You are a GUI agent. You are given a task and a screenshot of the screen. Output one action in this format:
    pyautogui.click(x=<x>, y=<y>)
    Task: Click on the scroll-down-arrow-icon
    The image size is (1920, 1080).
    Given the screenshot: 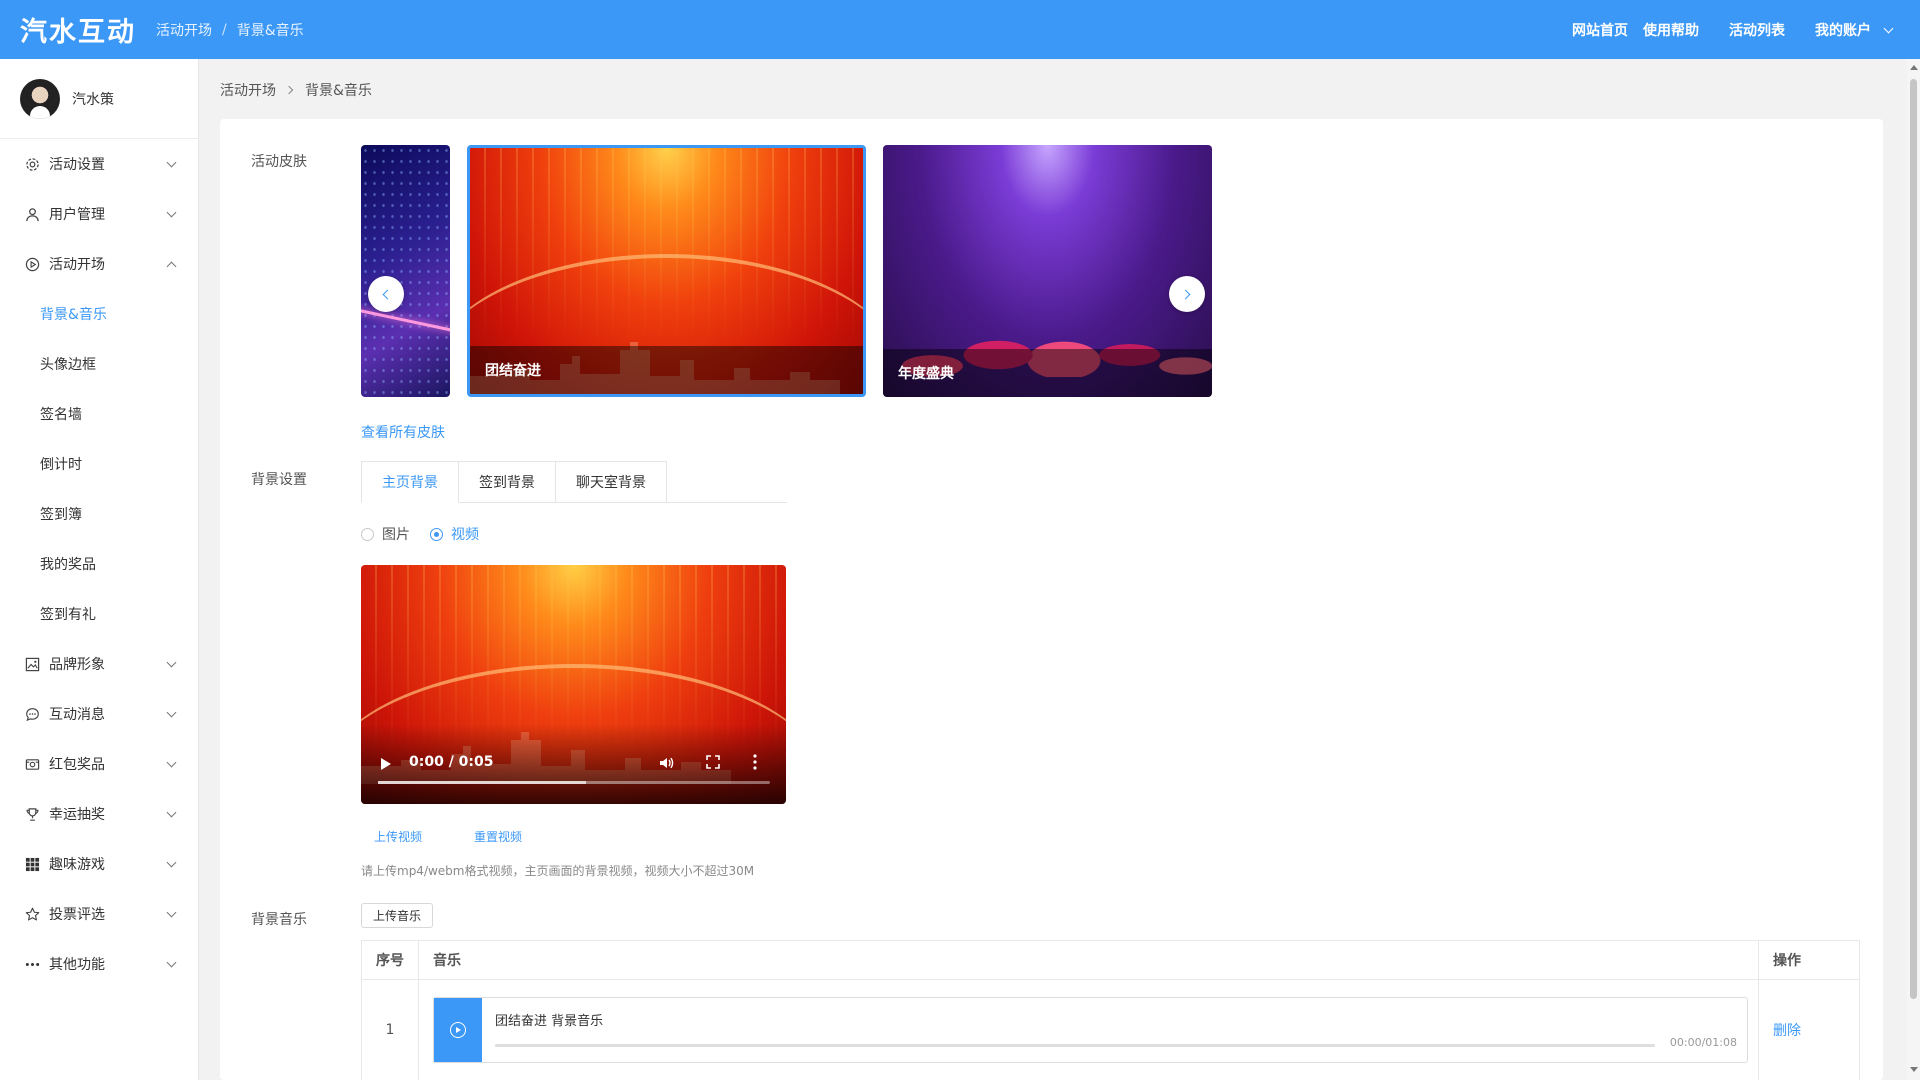 What is the action you would take?
    pyautogui.click(x=1914, y=1069)
    